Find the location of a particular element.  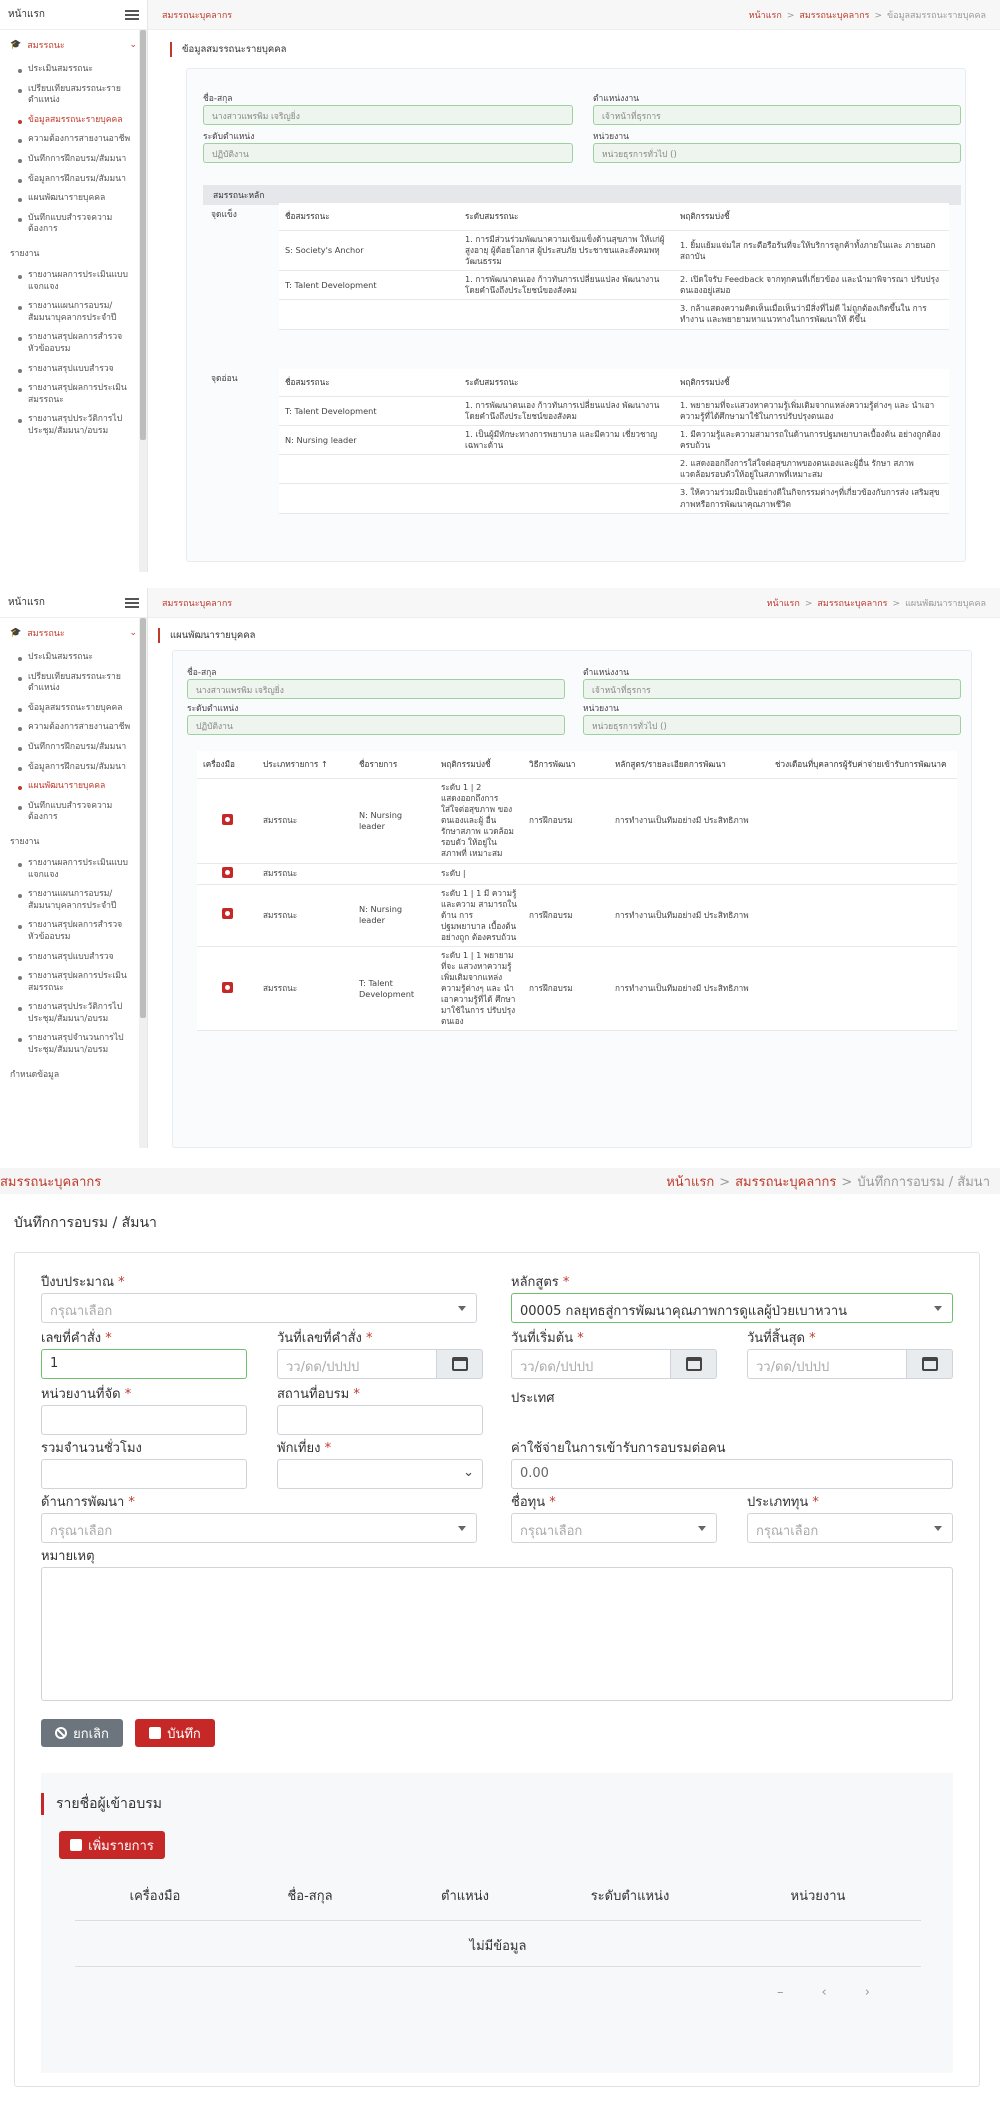

cost-label: ค่าใช้จ่ายในการเข้ารับการอบรมต่อคน is located at coordinates (618, 1448).